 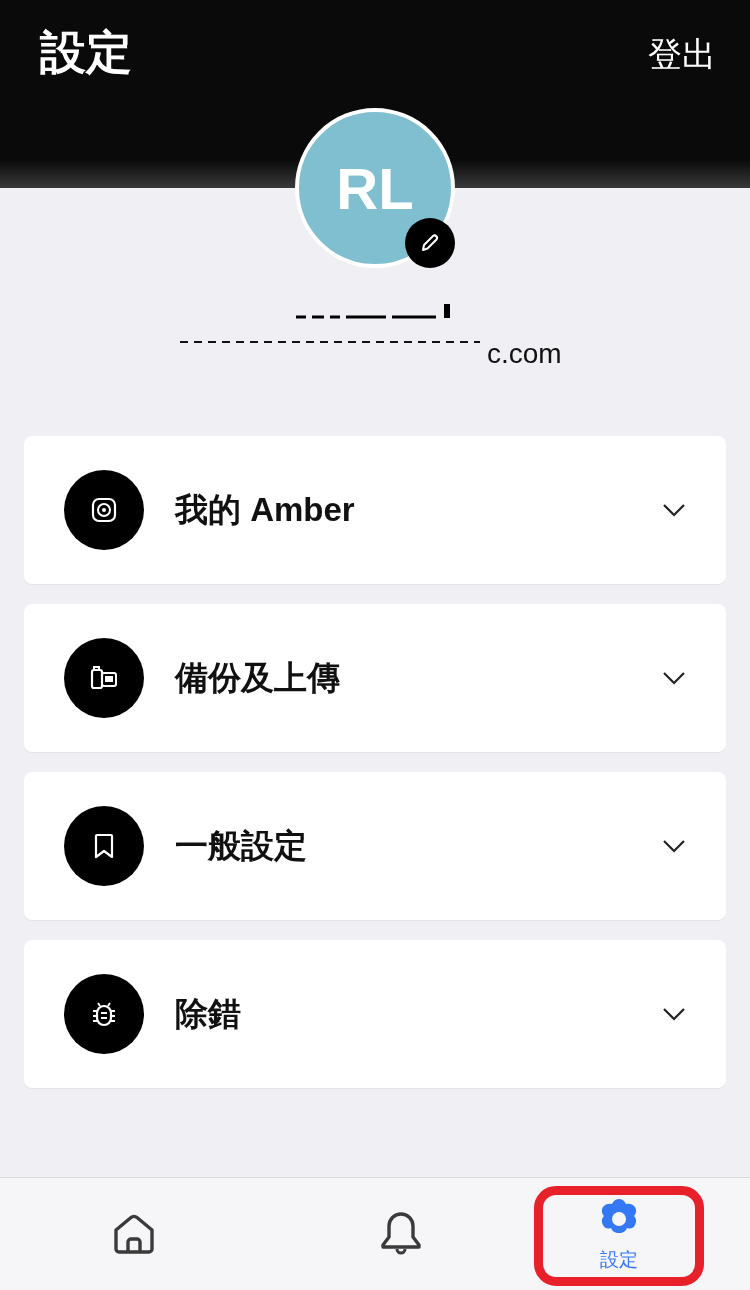 What do you see at coordinates (400, 1234) in the screenshot?
I see `bell-icon` at bounding box center [400, 1234].